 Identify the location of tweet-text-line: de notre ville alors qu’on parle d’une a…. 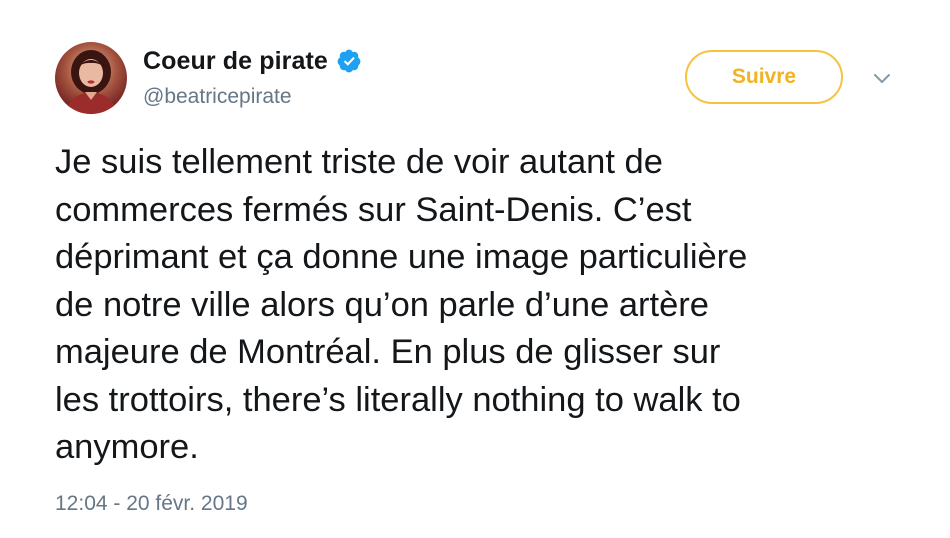
(382, 304).